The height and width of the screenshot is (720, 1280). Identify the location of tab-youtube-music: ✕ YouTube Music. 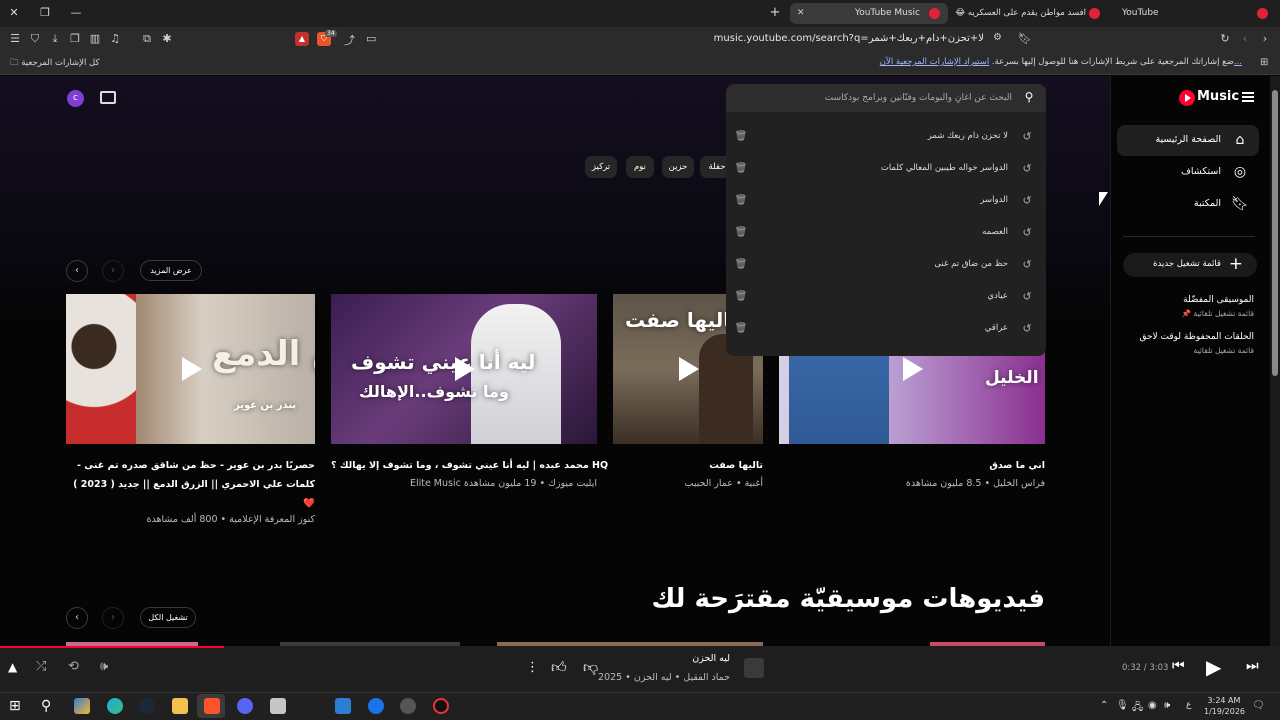
(869, 13).